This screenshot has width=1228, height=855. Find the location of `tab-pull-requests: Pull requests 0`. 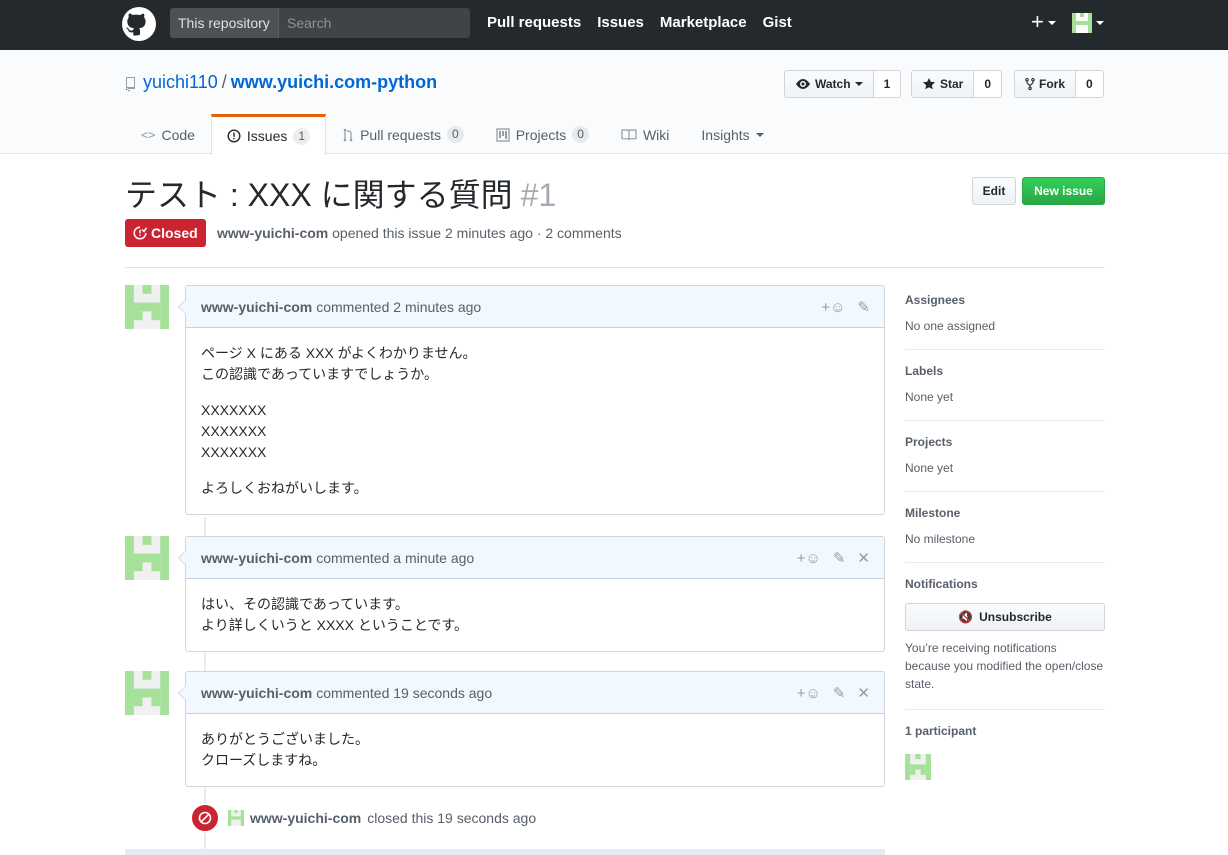

tab-pull-requests: Pull requests 0 is located at coordinates (403, 134).